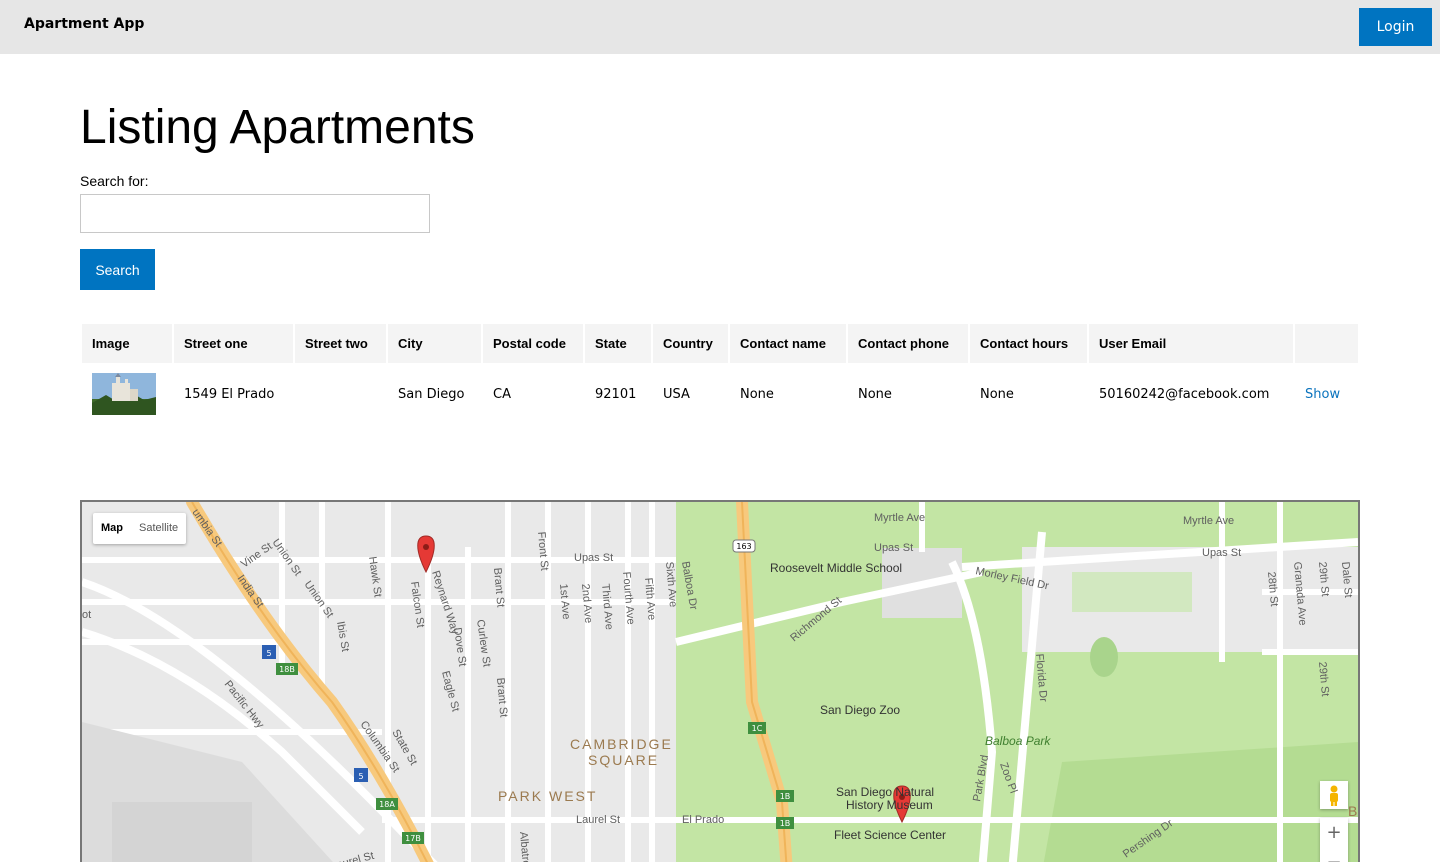  What do you see at coordinates (257, 555) in the screenshot?
I see `map-label: Vine St` at bounding box center [257, 555].